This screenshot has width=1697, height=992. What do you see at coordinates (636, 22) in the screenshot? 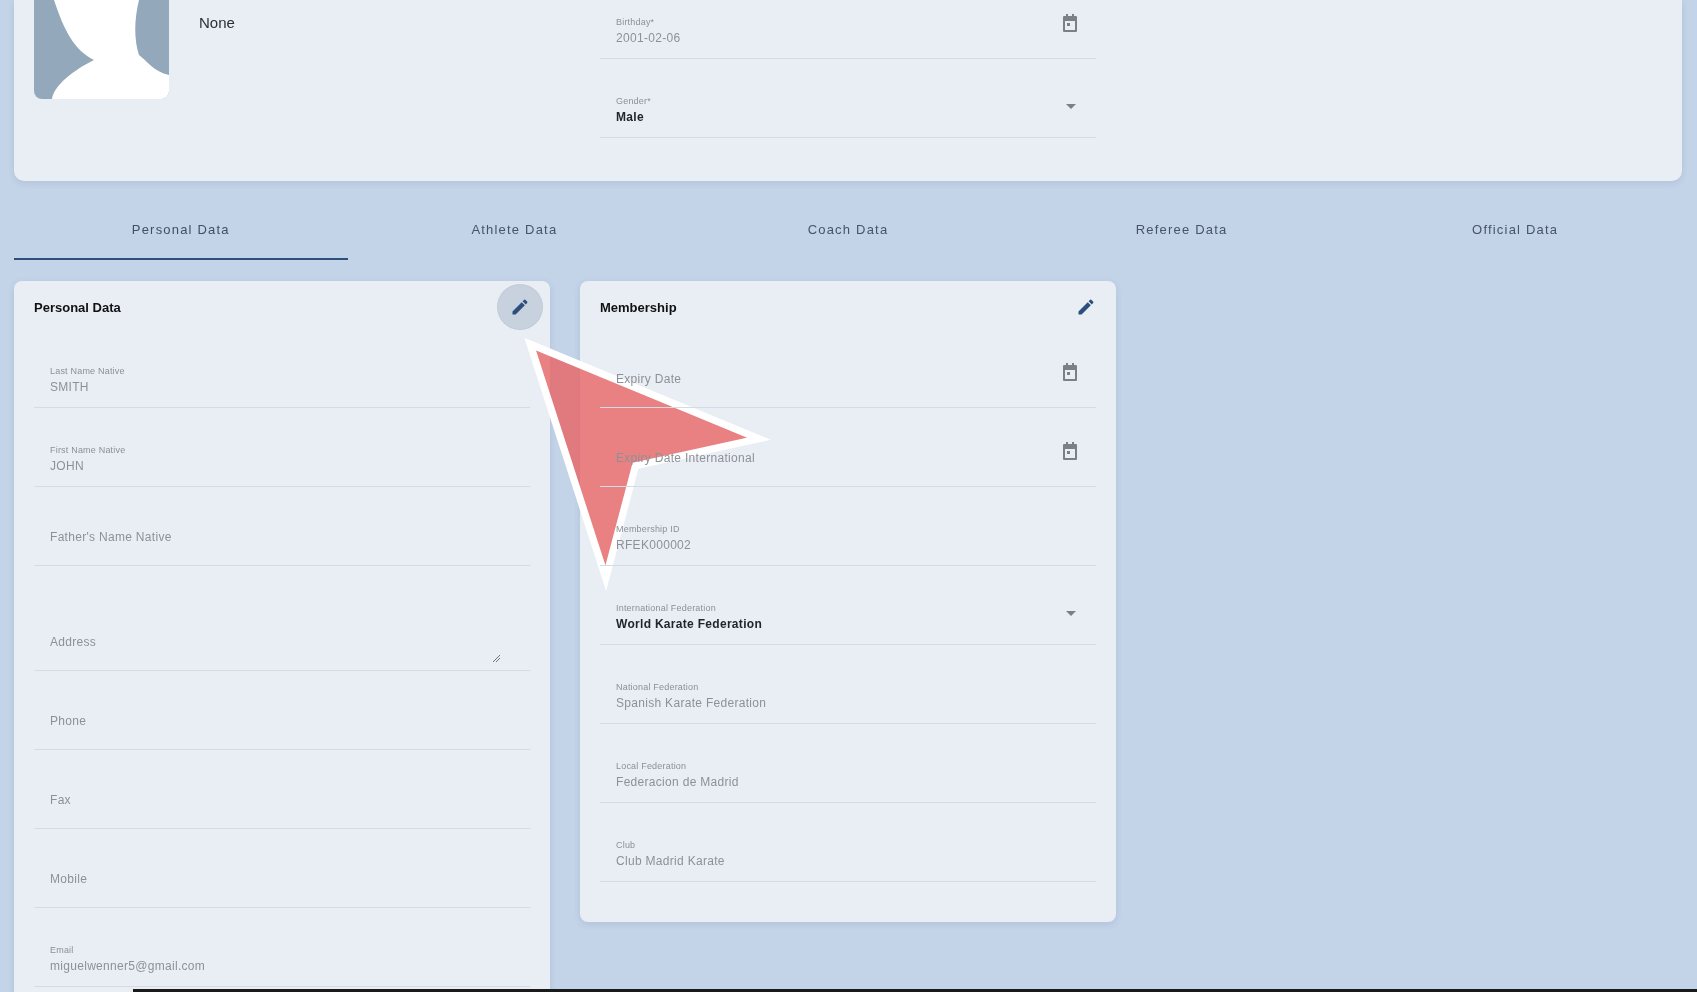
I see `field-label: Birthday*` at bounding box center [636, 22].